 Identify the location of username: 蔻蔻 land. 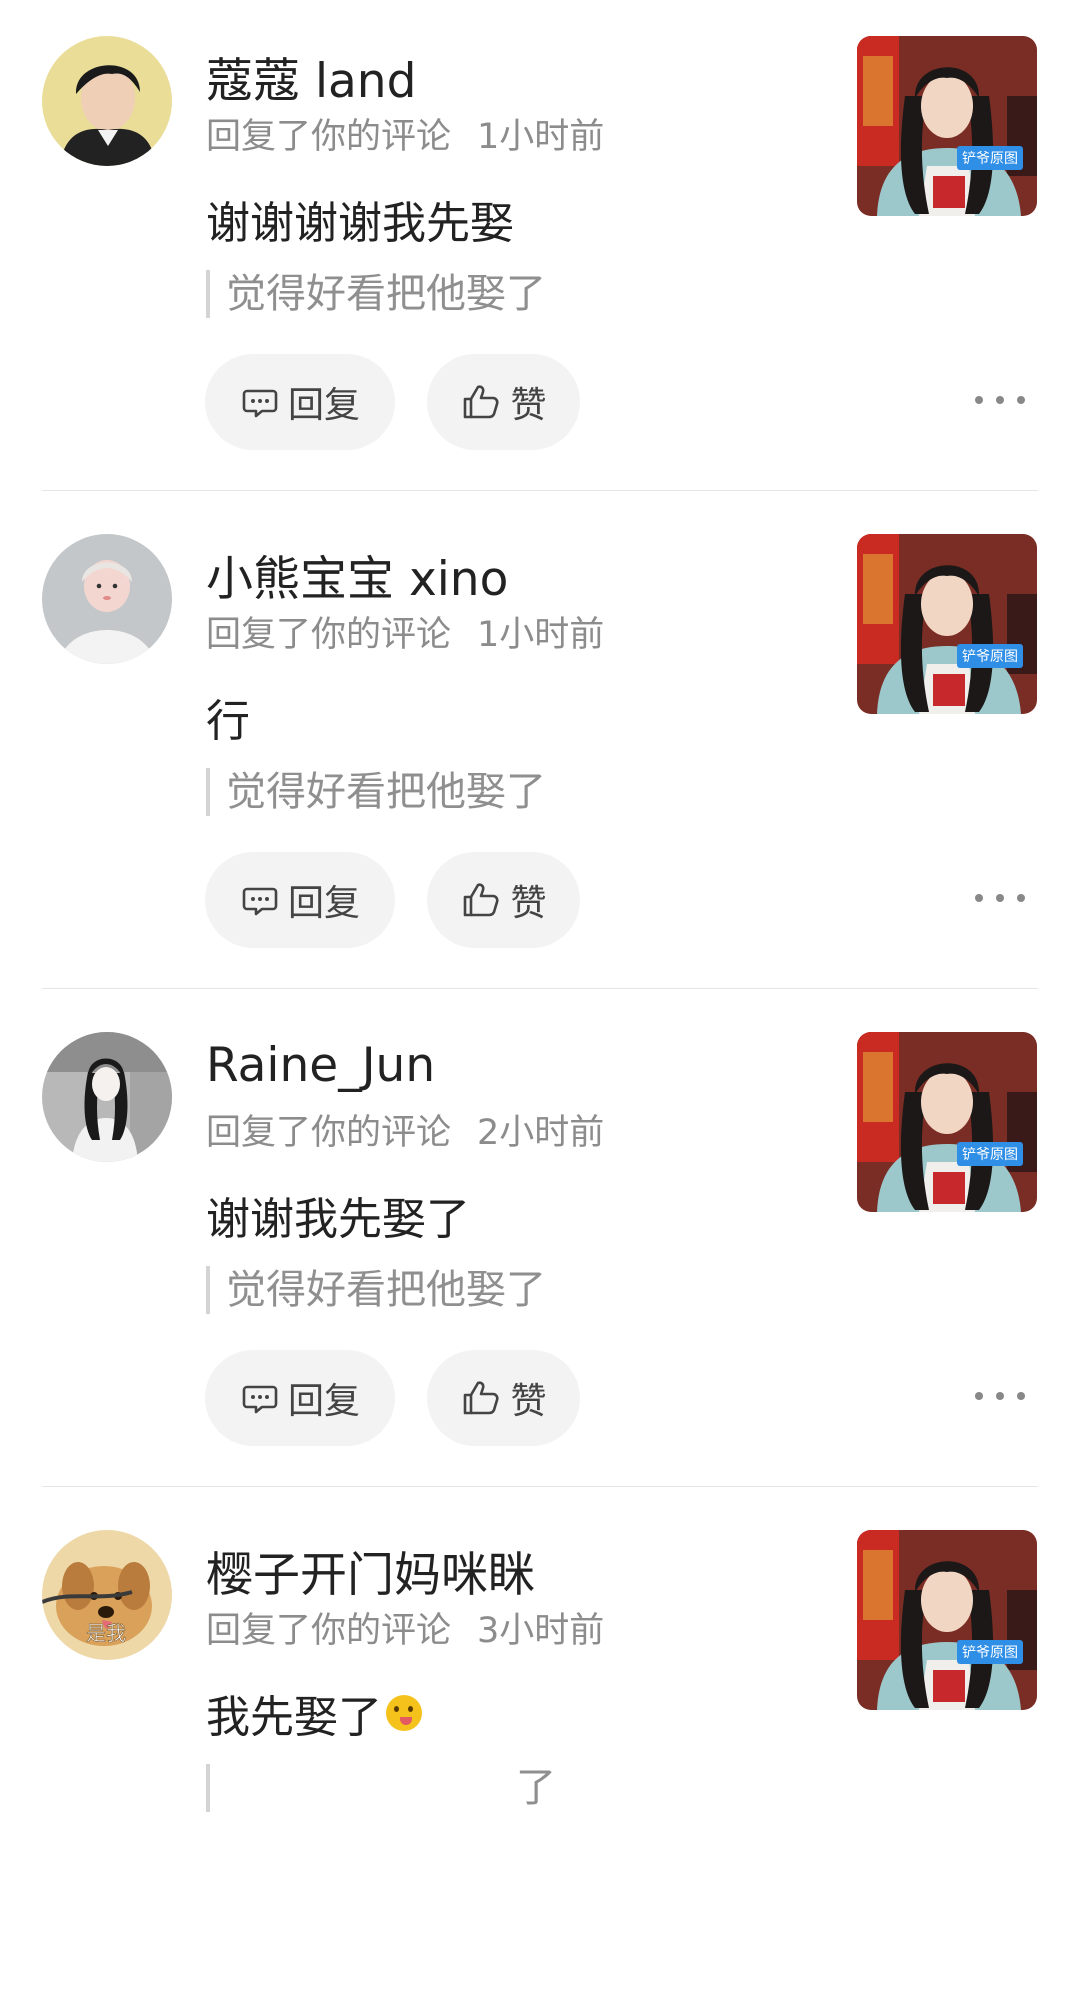
(311, 76).